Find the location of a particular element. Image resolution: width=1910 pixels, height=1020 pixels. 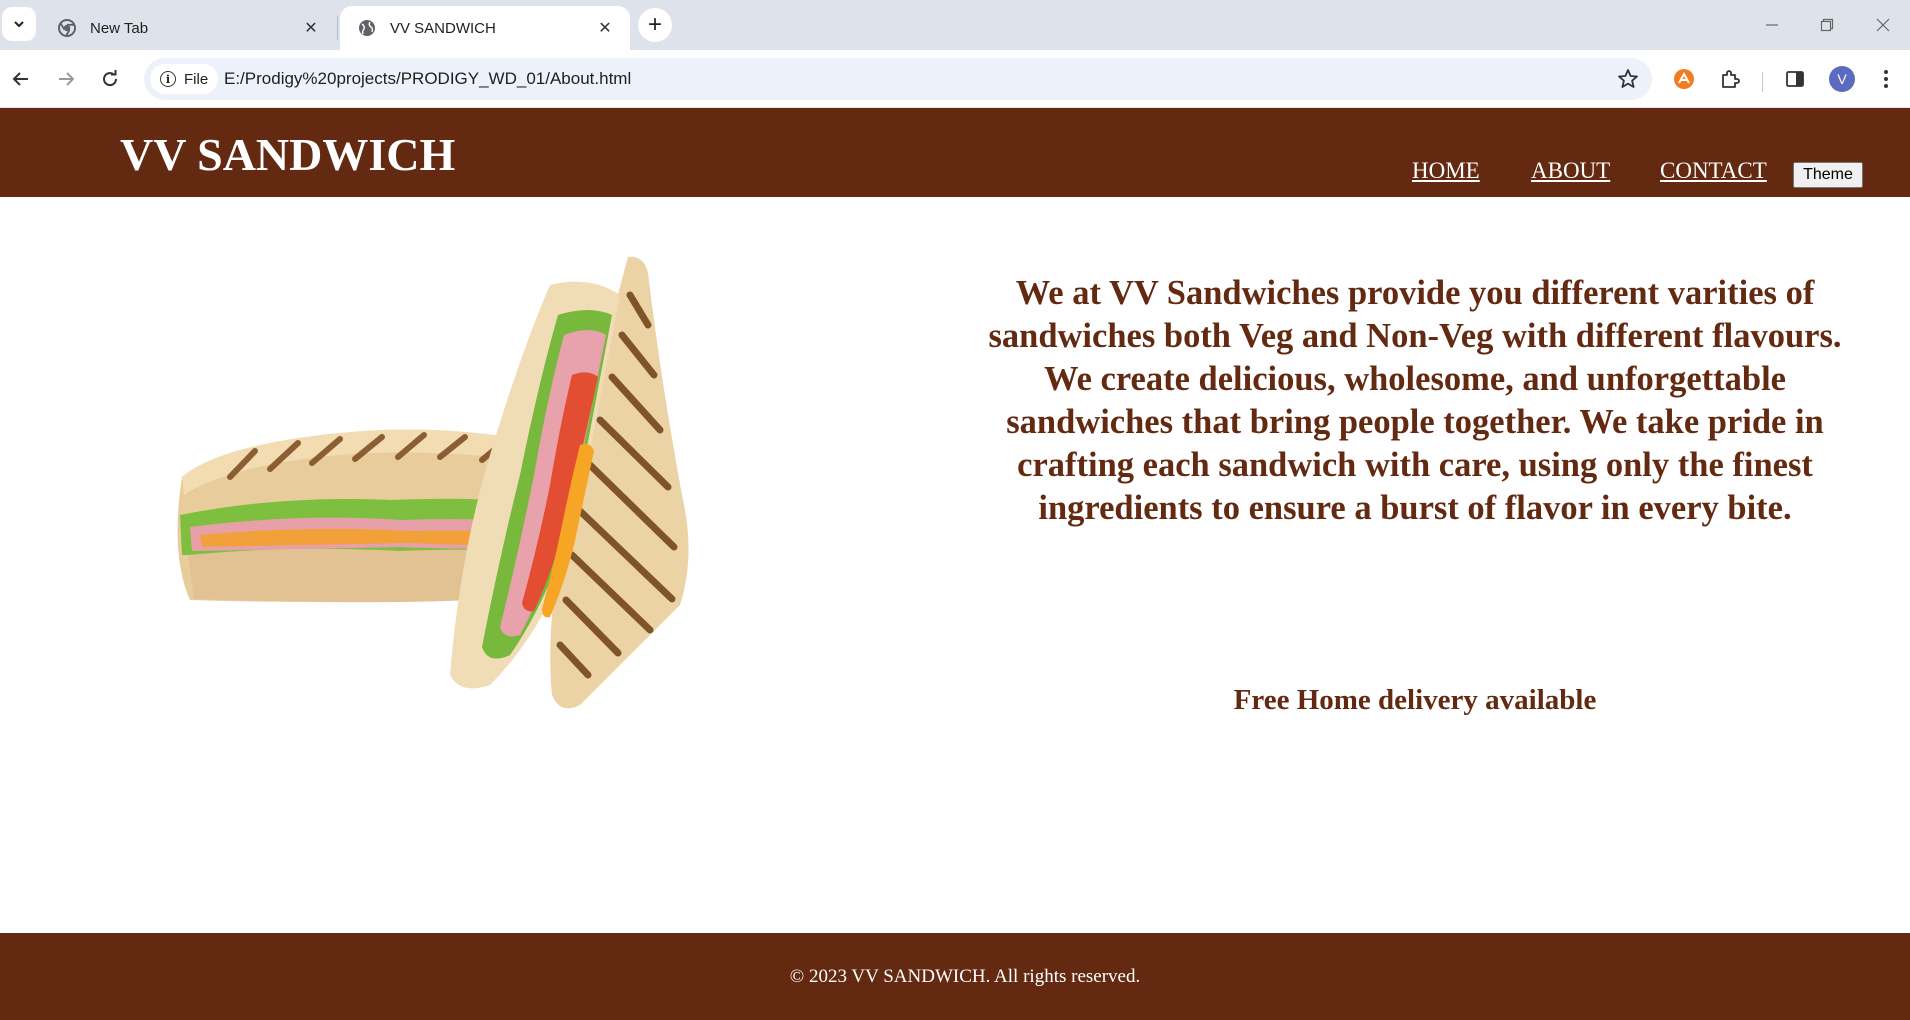

extensions-puzzle-icon is located at coordinates (1730, 79).